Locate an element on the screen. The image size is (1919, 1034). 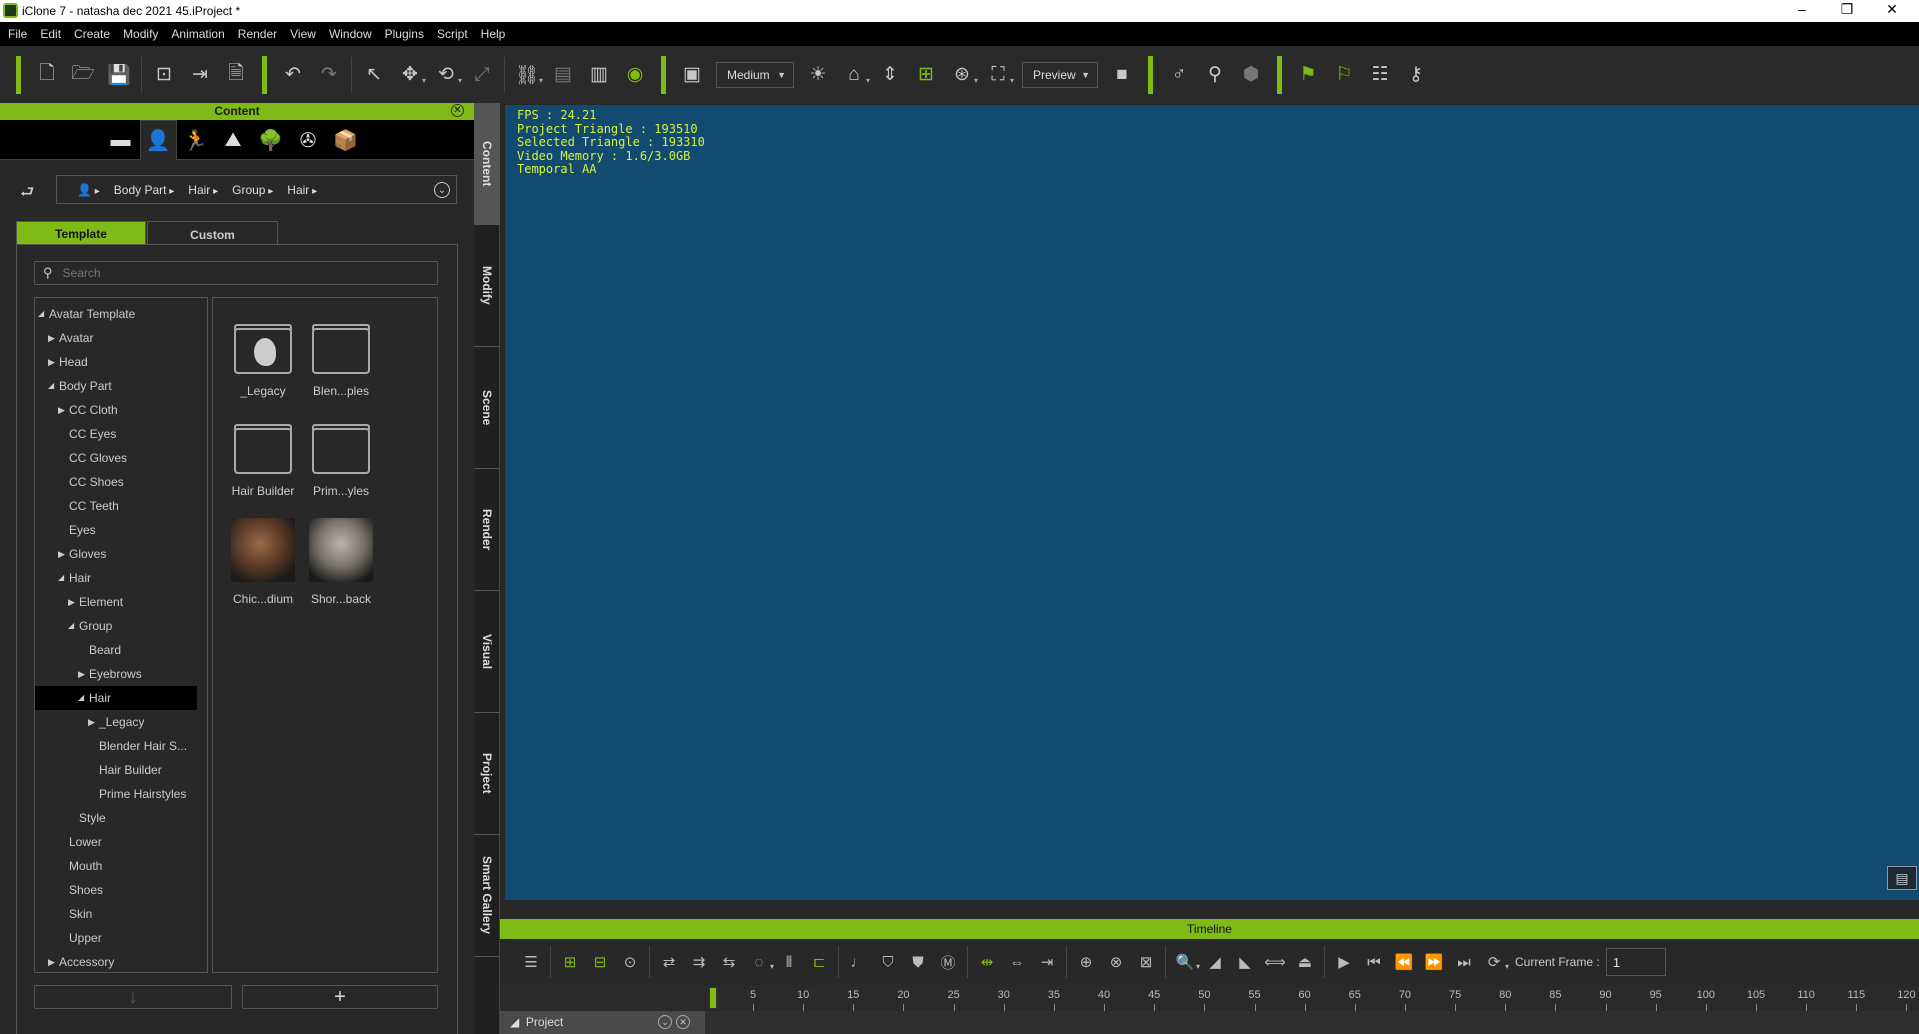
menu-edit: Edit is located at coordinates (50, 34).